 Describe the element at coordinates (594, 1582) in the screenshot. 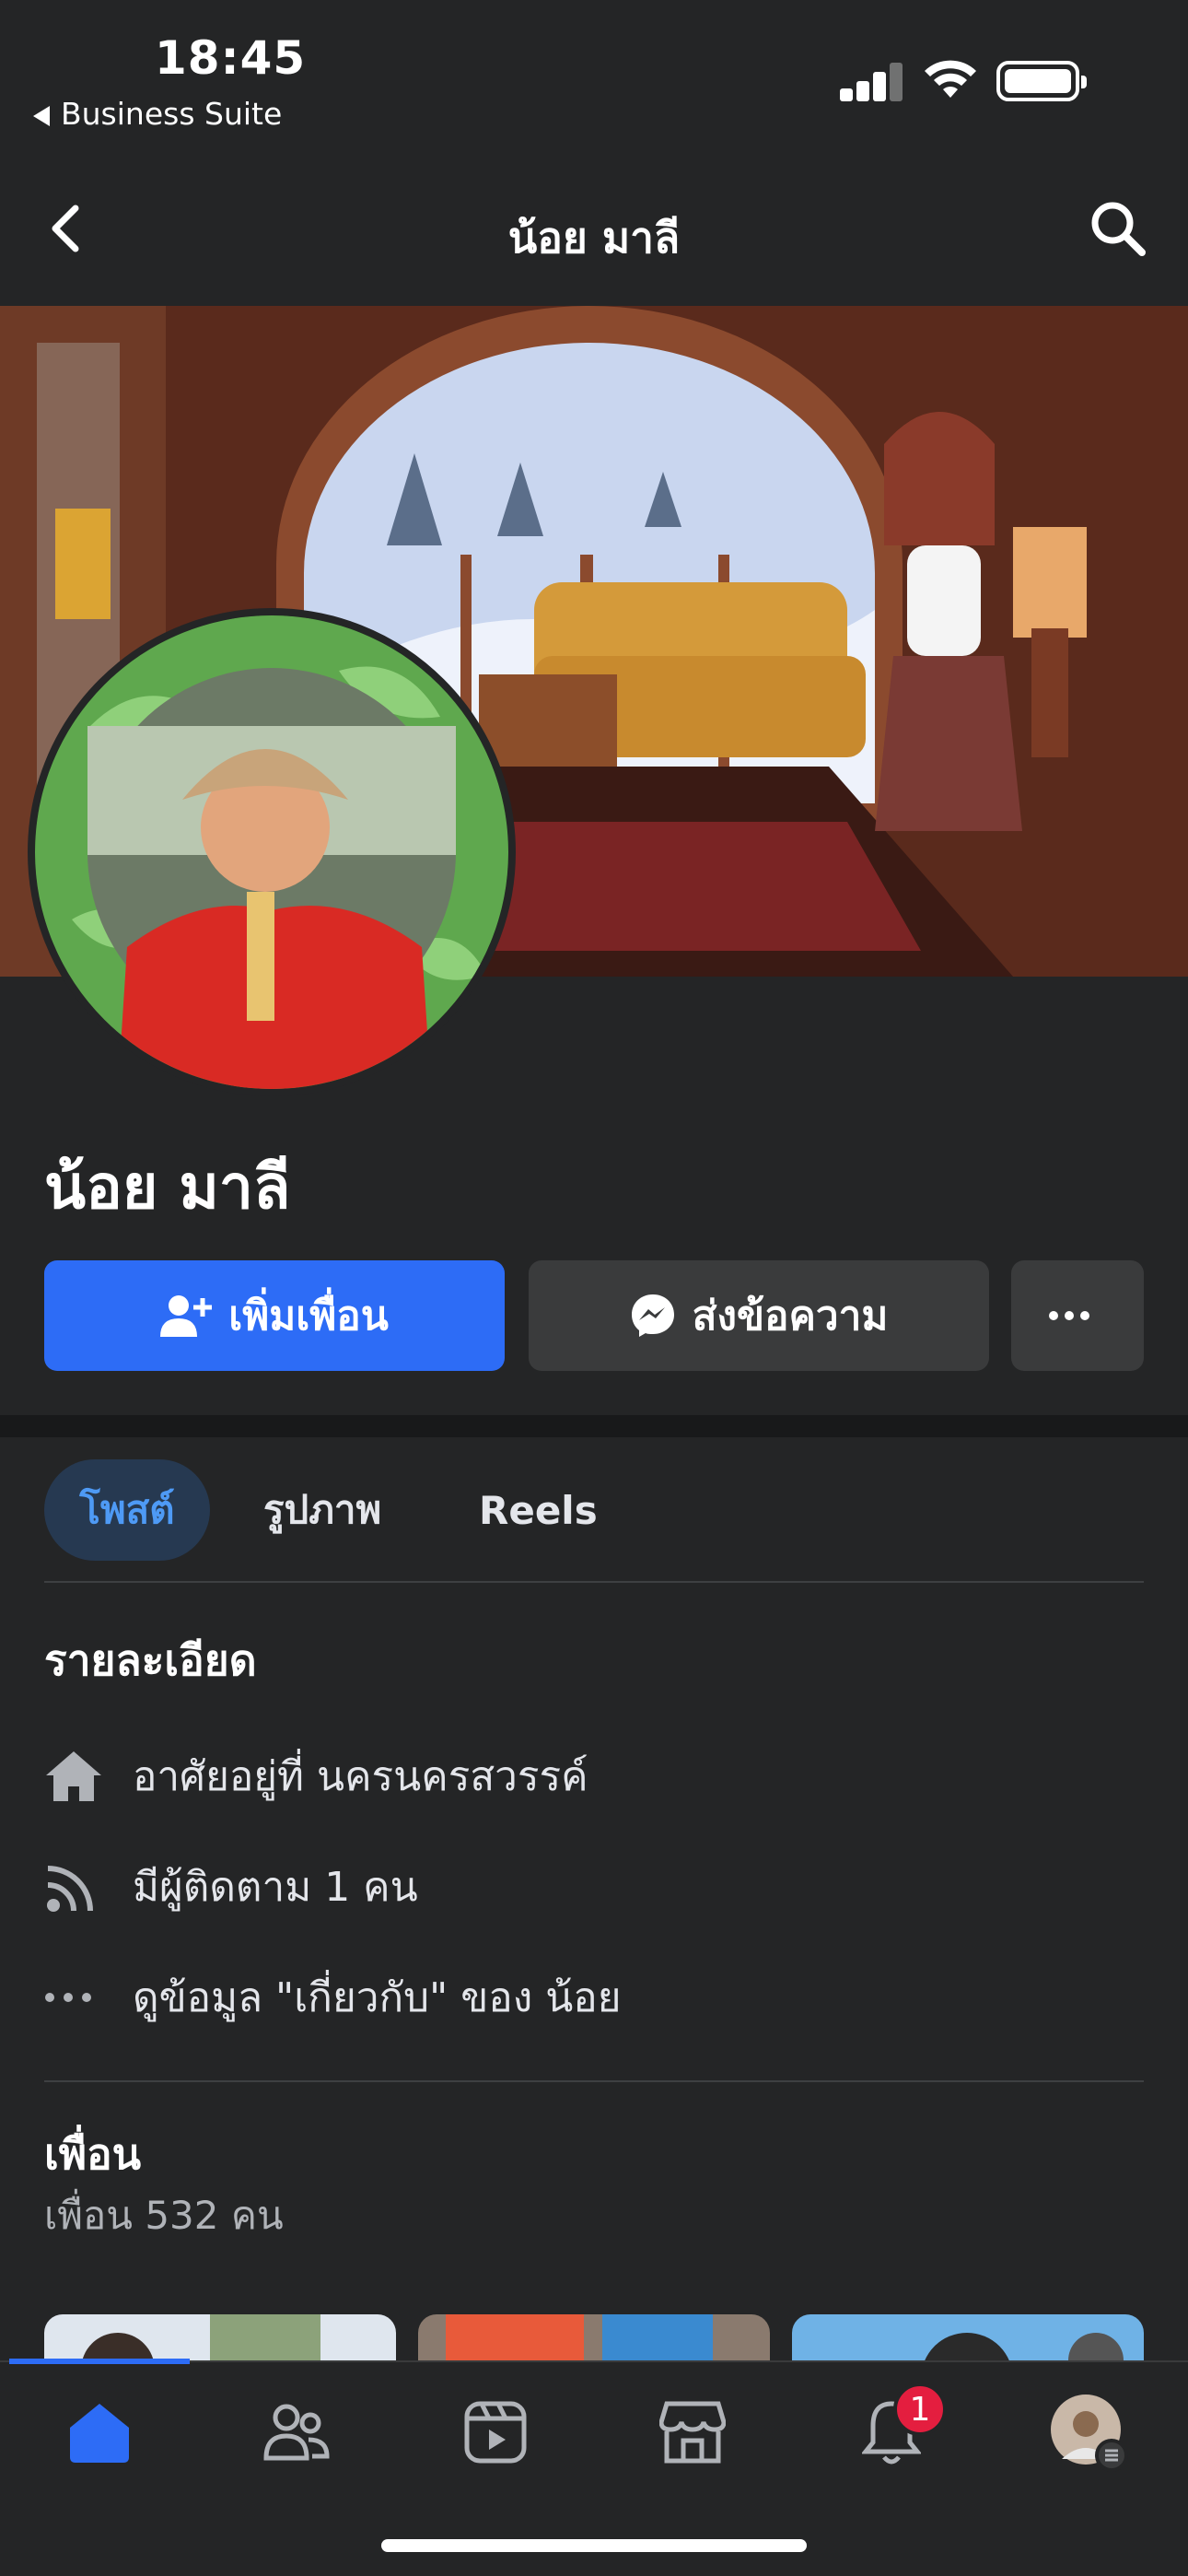

I see `tabs-divider` at that location.